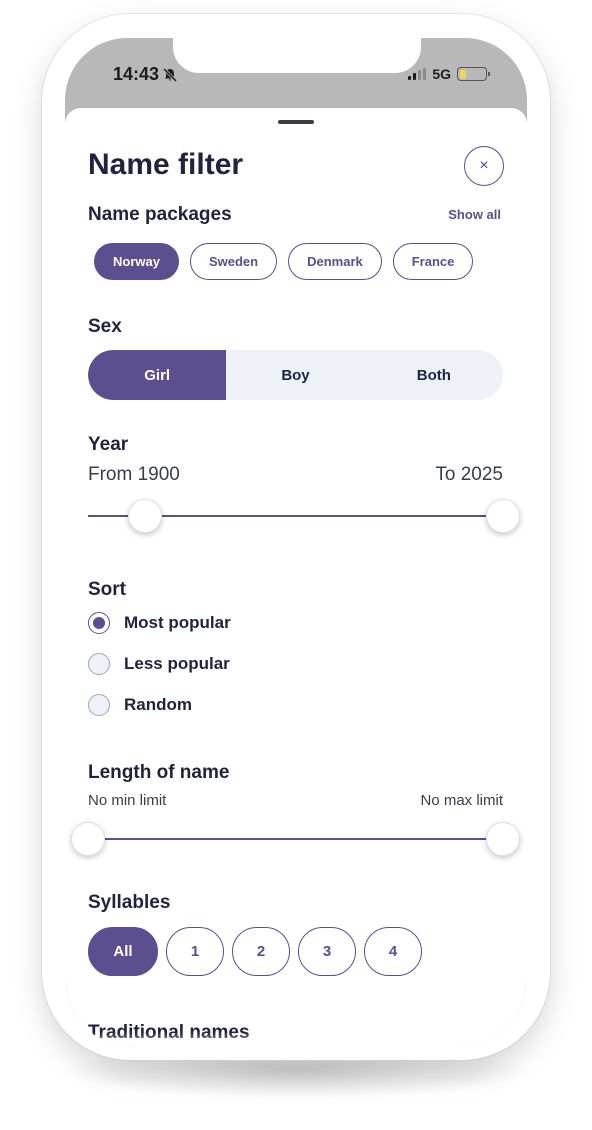 This screenshot has height=1130, width=592. Describe the element at coordinates (233, 261) in the screenshot. I see `chip-sweden: Sweden` at that location.